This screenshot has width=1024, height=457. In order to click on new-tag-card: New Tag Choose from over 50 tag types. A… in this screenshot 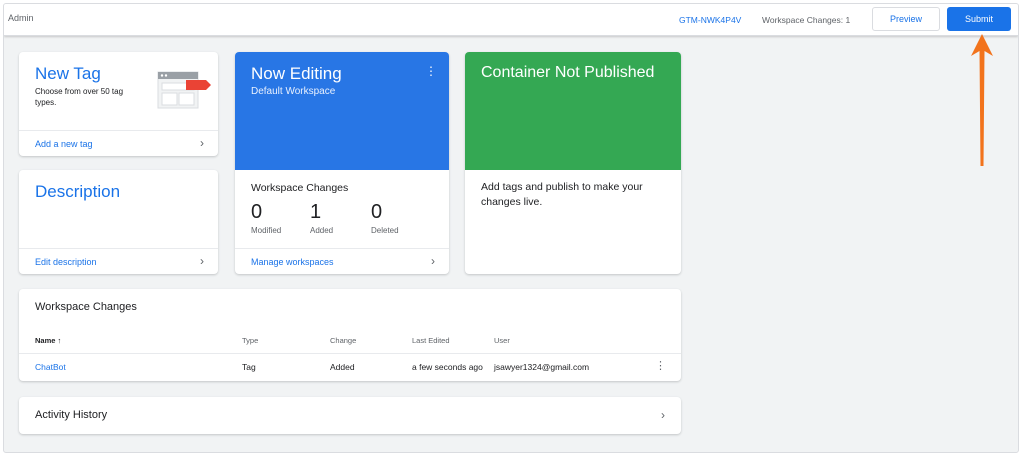, I will do `click(118, 104)`.